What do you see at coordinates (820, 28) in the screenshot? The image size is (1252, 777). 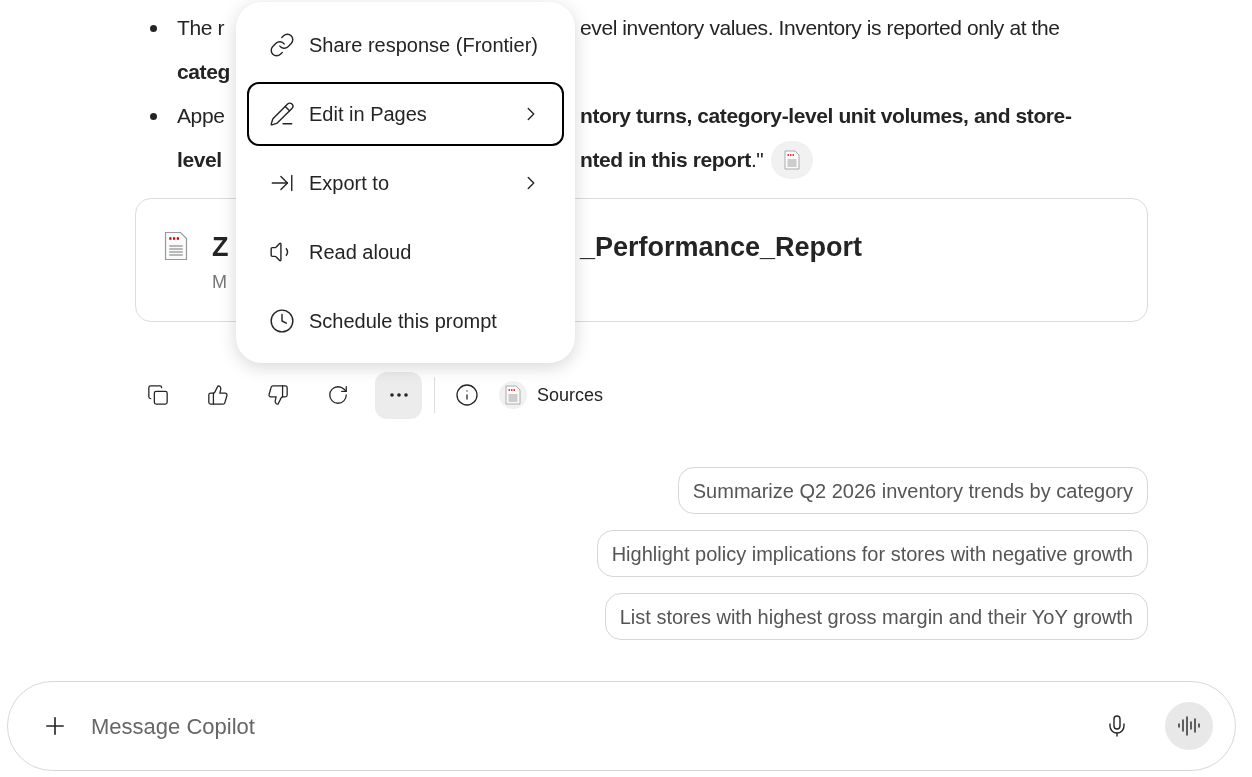 I see `response-text: evel inventory values. Inventory is reported only at the` at bounding box center [820, 28].